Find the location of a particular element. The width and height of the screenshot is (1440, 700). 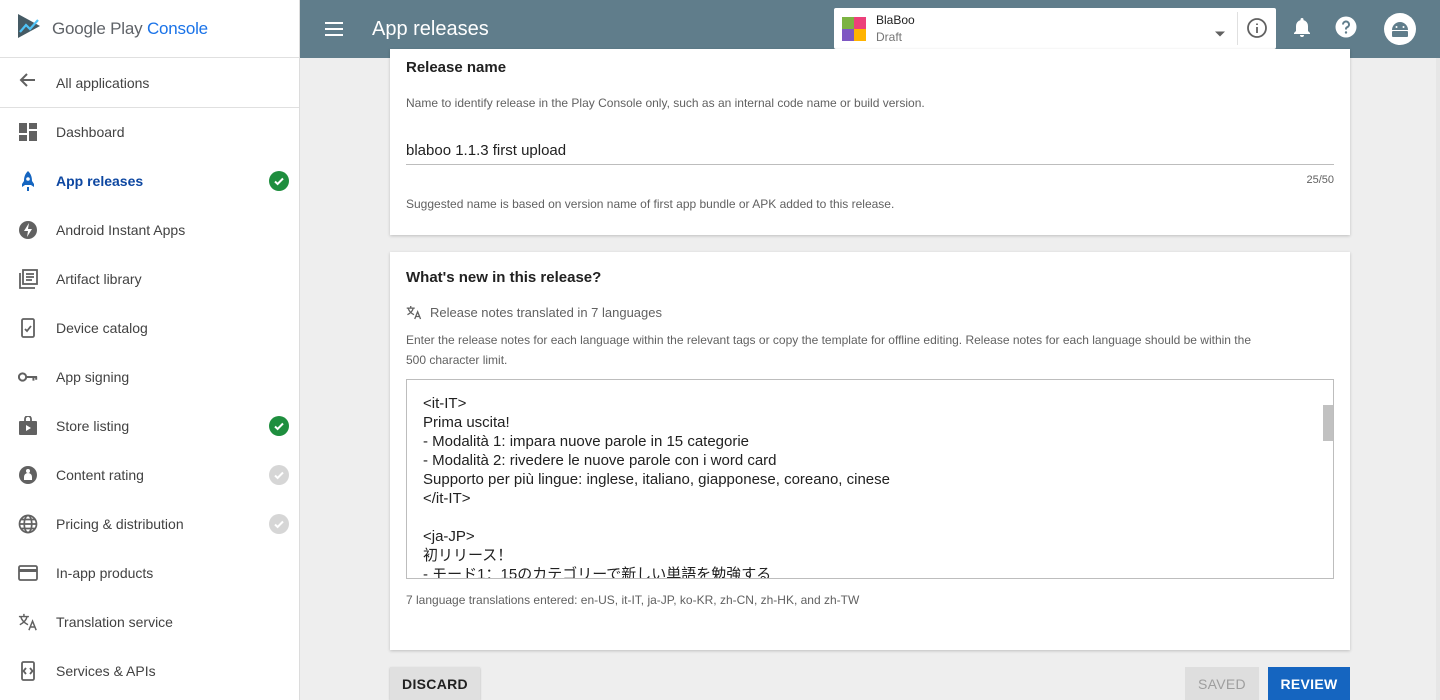

sidebar-item-label: Dashboard is located at coordinates (90, 131).